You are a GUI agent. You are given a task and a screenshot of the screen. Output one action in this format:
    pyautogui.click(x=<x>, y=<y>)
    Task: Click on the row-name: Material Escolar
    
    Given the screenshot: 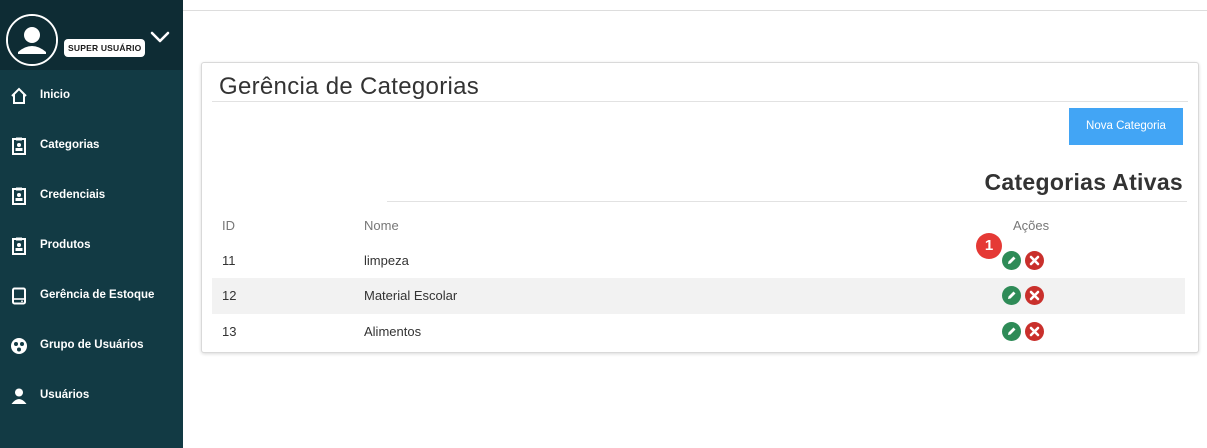 What is the action you would take?
    pyautogui.click(x=411, y=295)
    